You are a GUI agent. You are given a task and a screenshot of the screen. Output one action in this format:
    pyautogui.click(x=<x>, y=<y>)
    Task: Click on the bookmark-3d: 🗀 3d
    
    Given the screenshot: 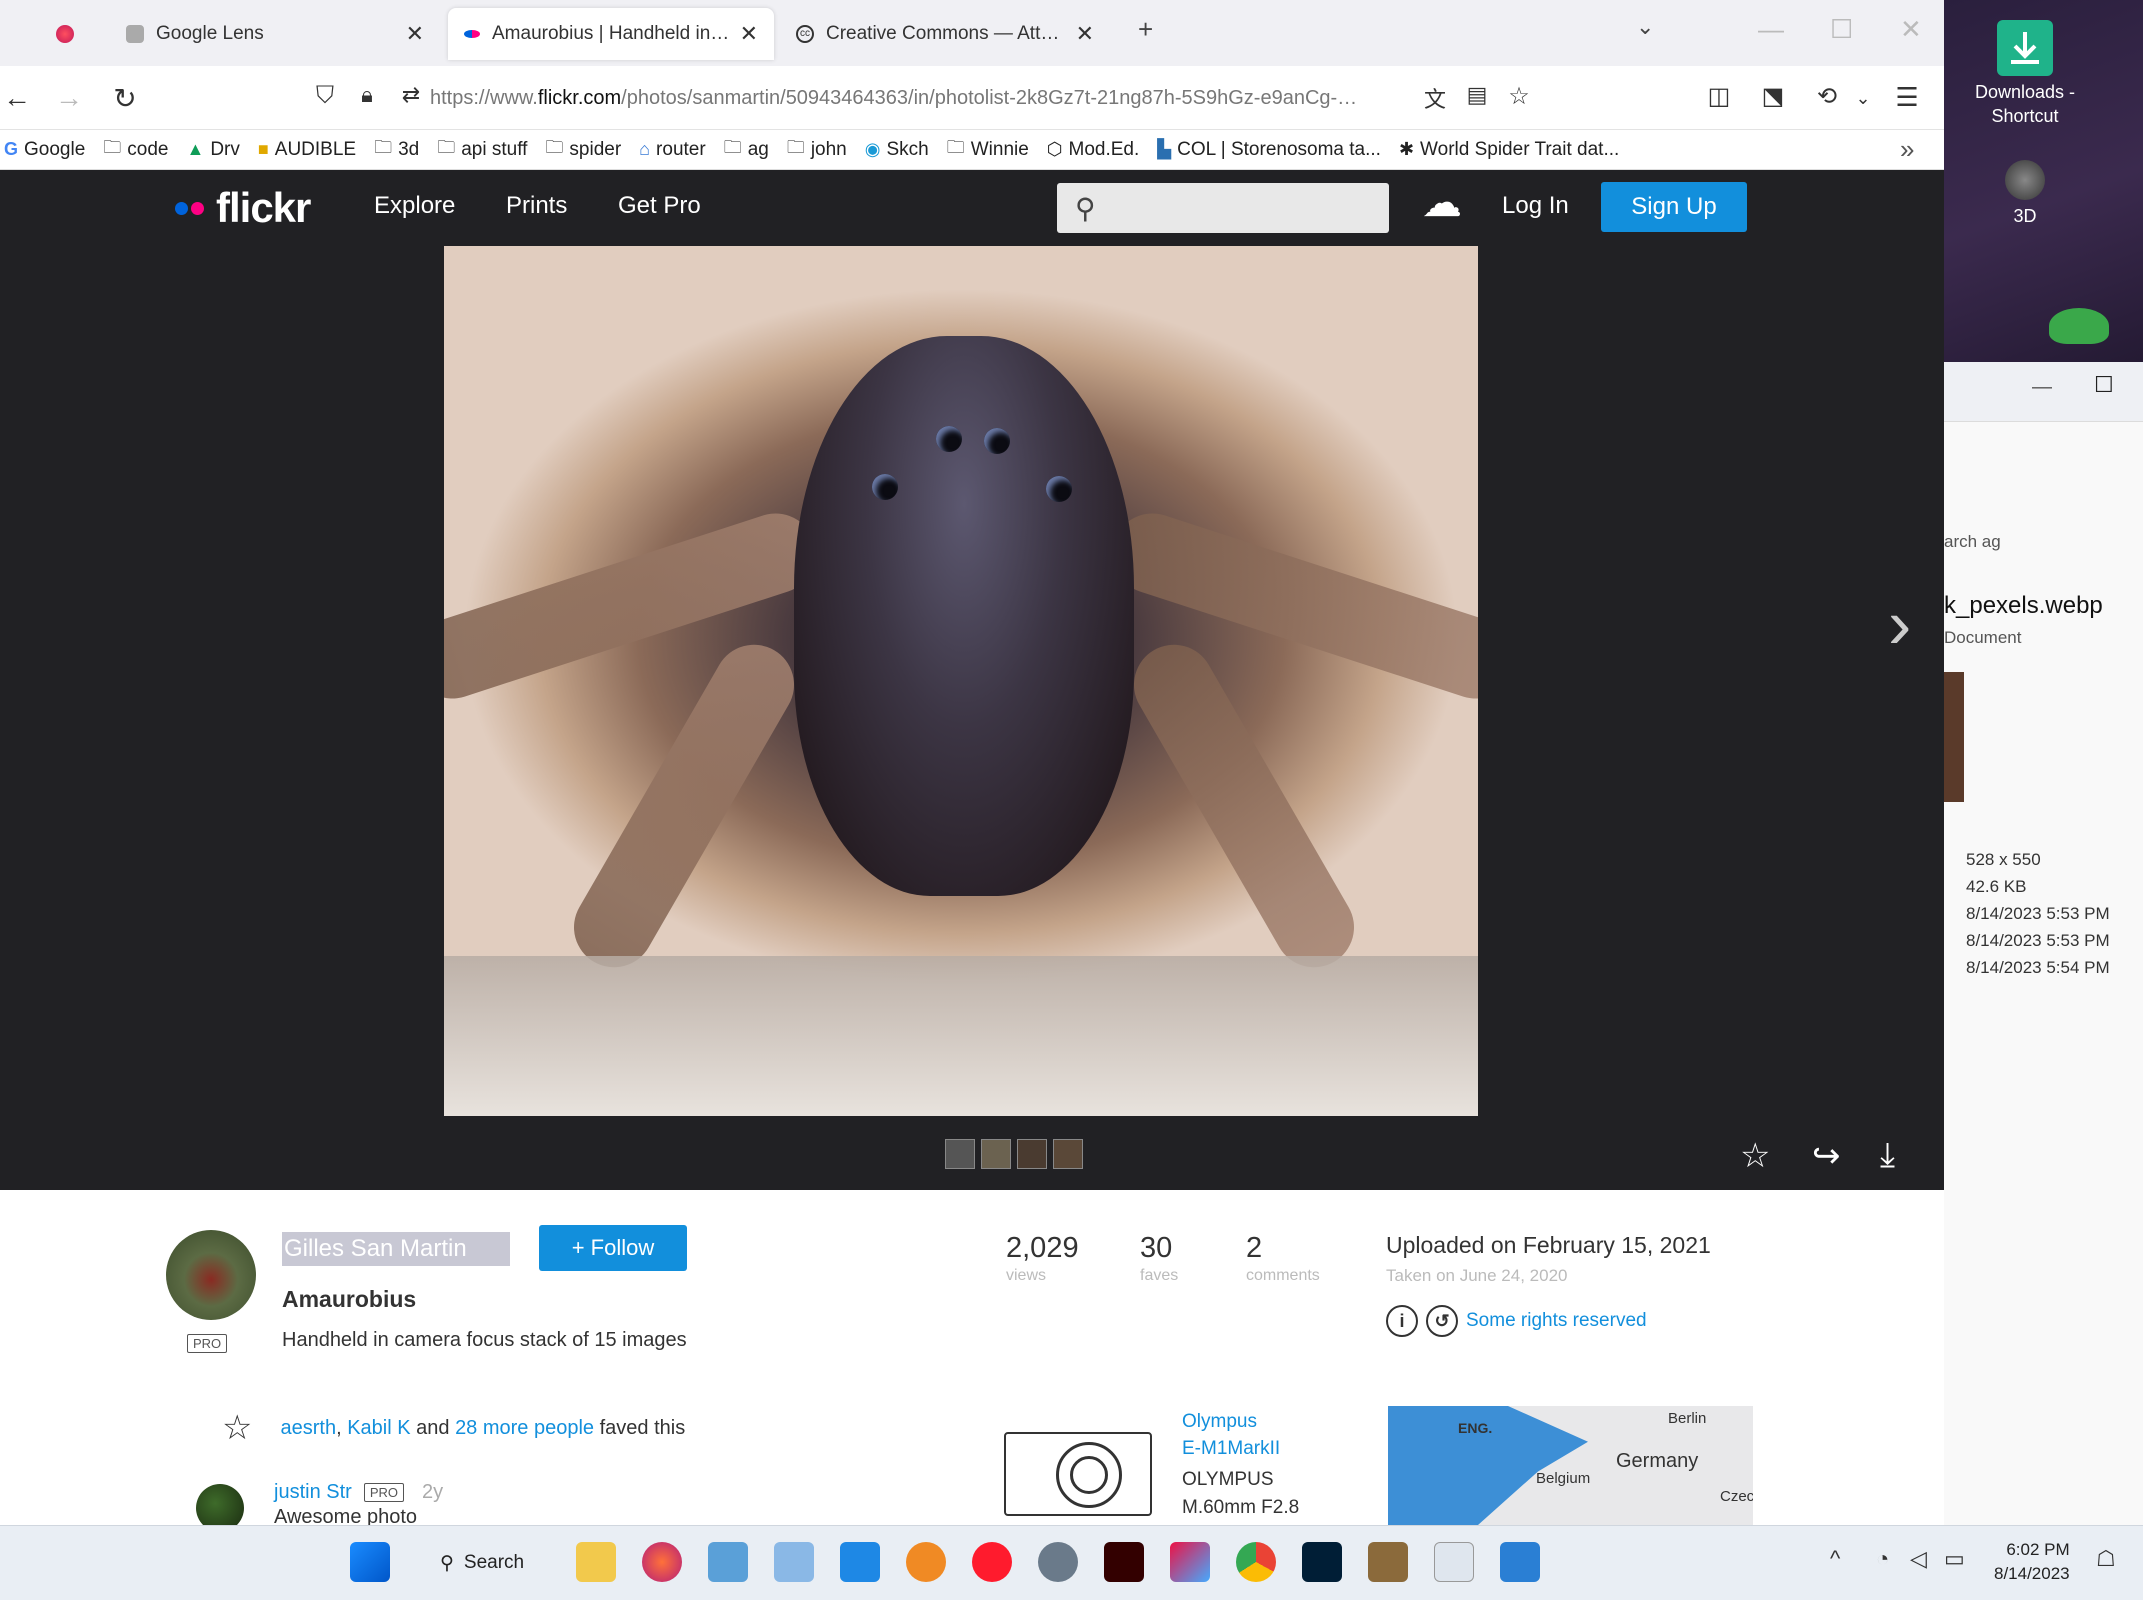 What is the action you would take?
    pyautogui.click(x=396, y=150)
    